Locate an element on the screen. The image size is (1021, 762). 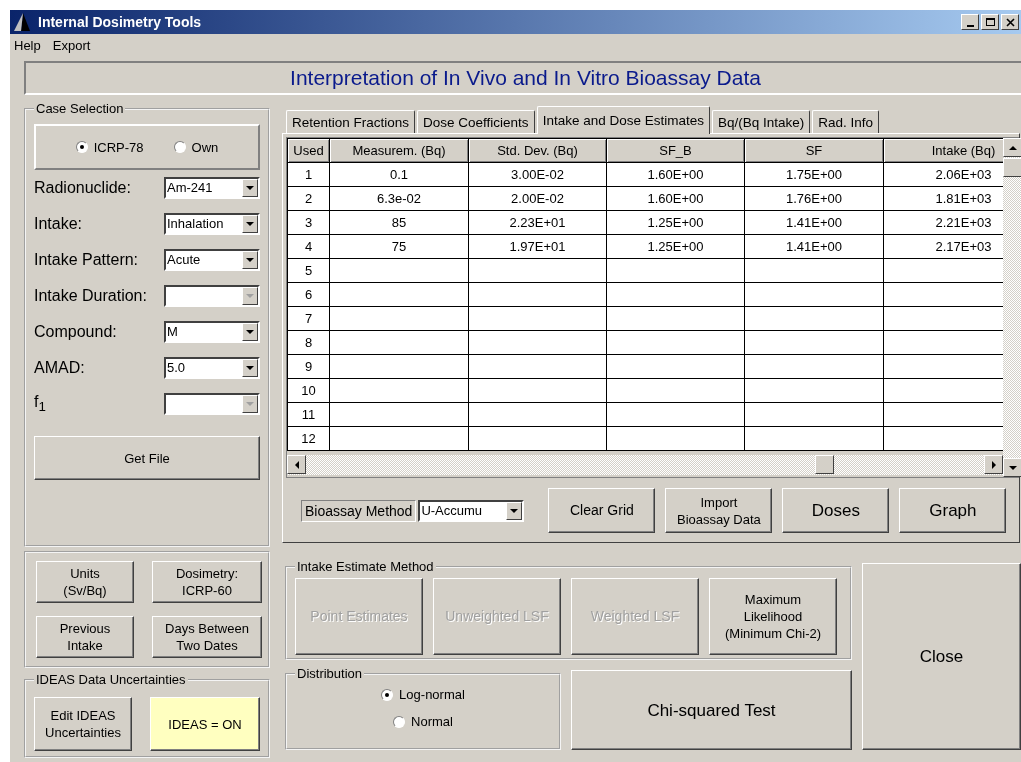
table-cell: 3.00E-02 is located at coordinates (537, 174).